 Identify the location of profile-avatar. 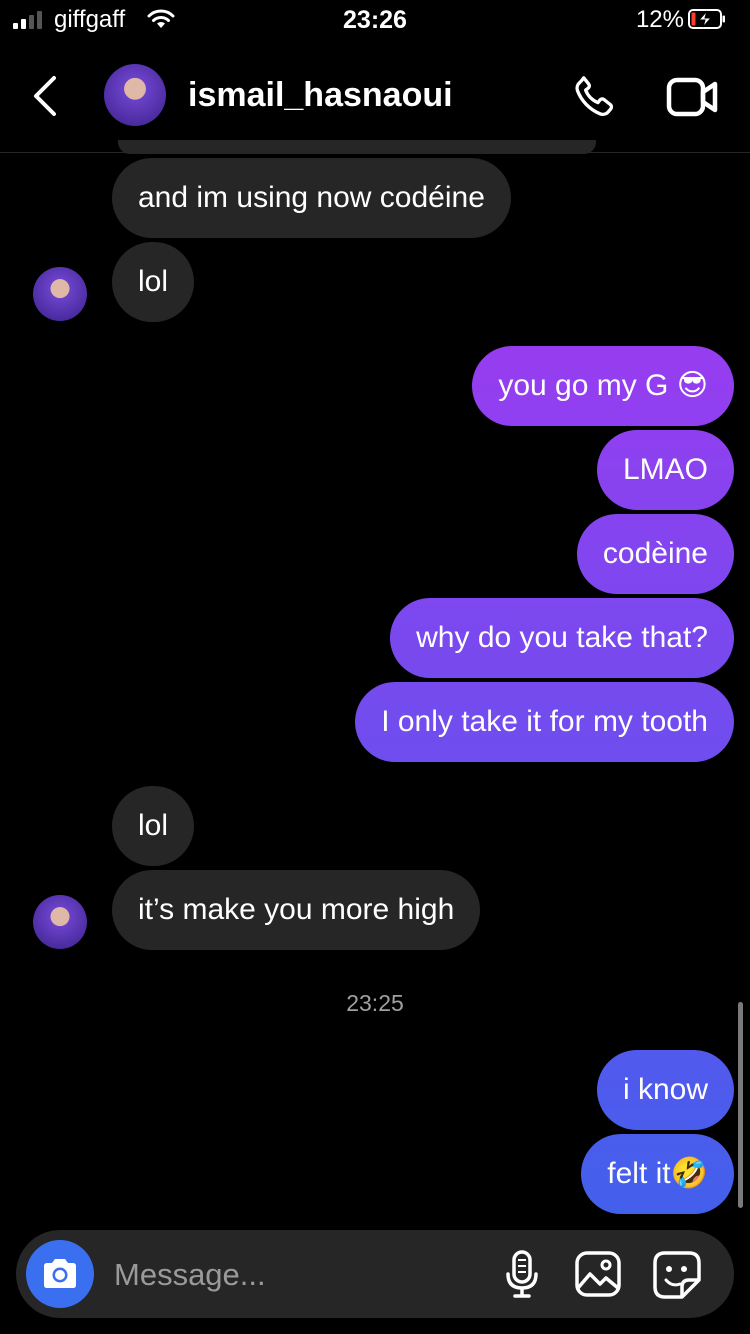
(135, 95).